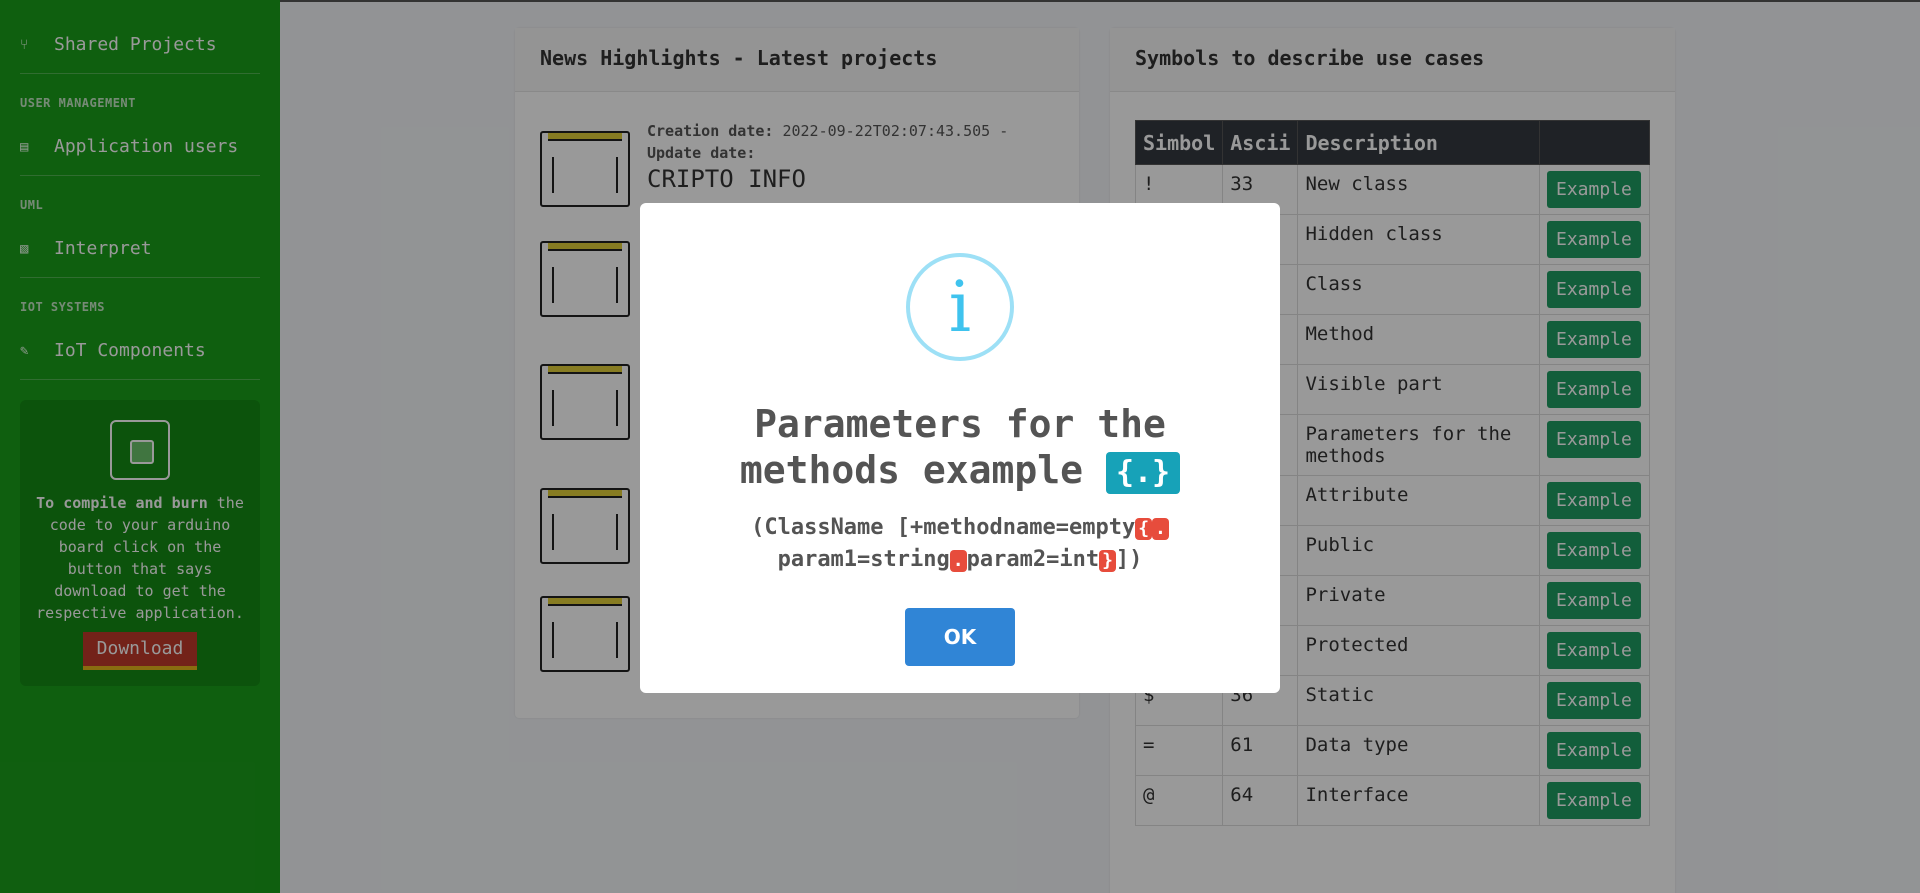 Image resolution: width=1920 pixels, height=893 pixels. I want to click on dialog-title: Parameters for the methods example {.}, so click(960, 447).